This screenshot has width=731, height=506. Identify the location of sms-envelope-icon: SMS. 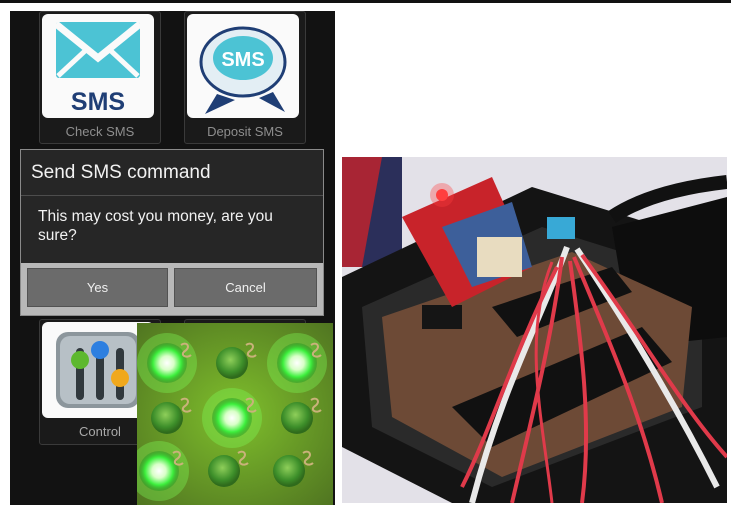
(98, 66).